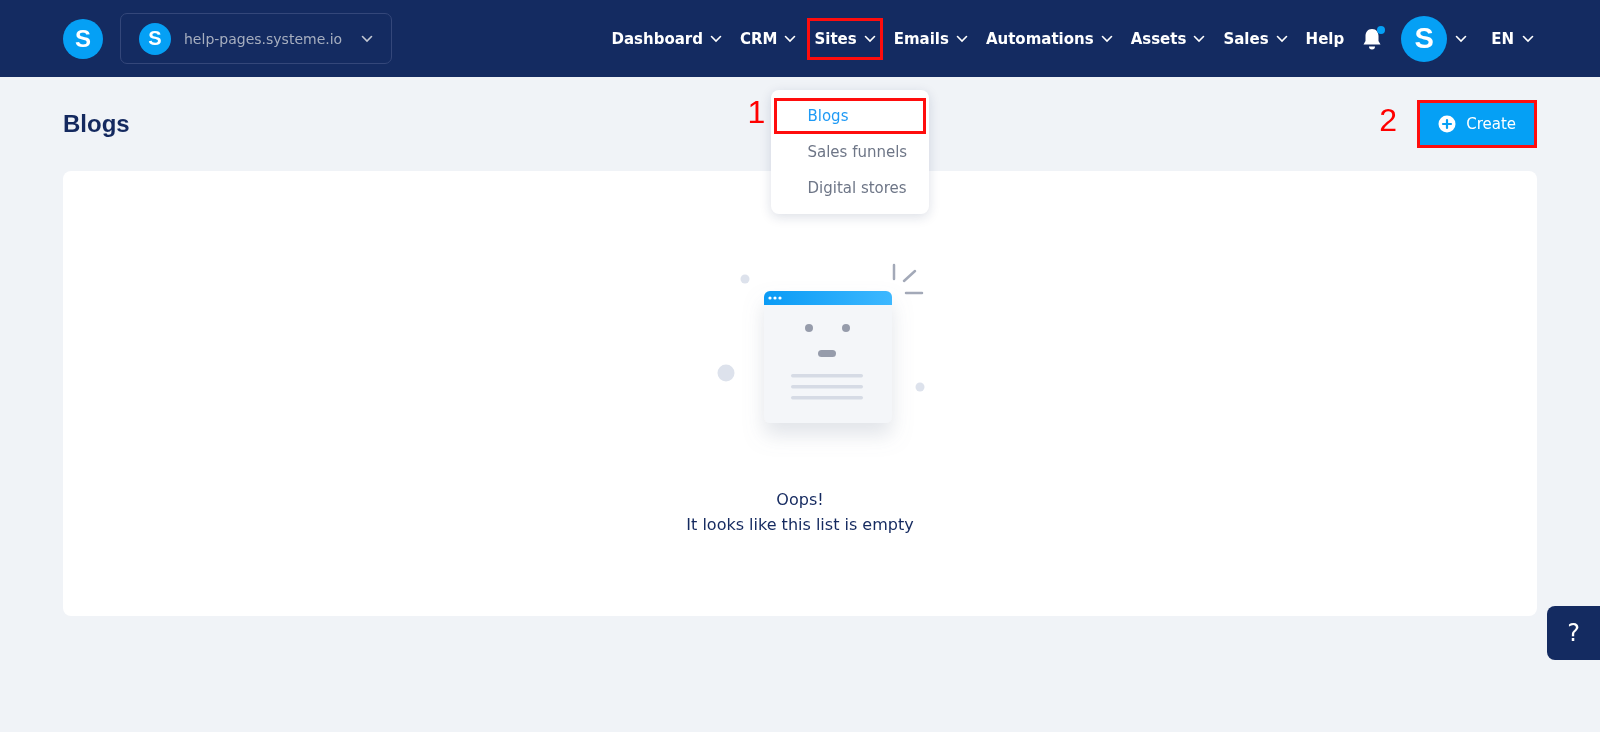 The height and width of the screenshot is (732, 1600). Describe the element at coordinates (850, 187) in the screenshot. I see `dropdown-item: Digital stores` at that location.